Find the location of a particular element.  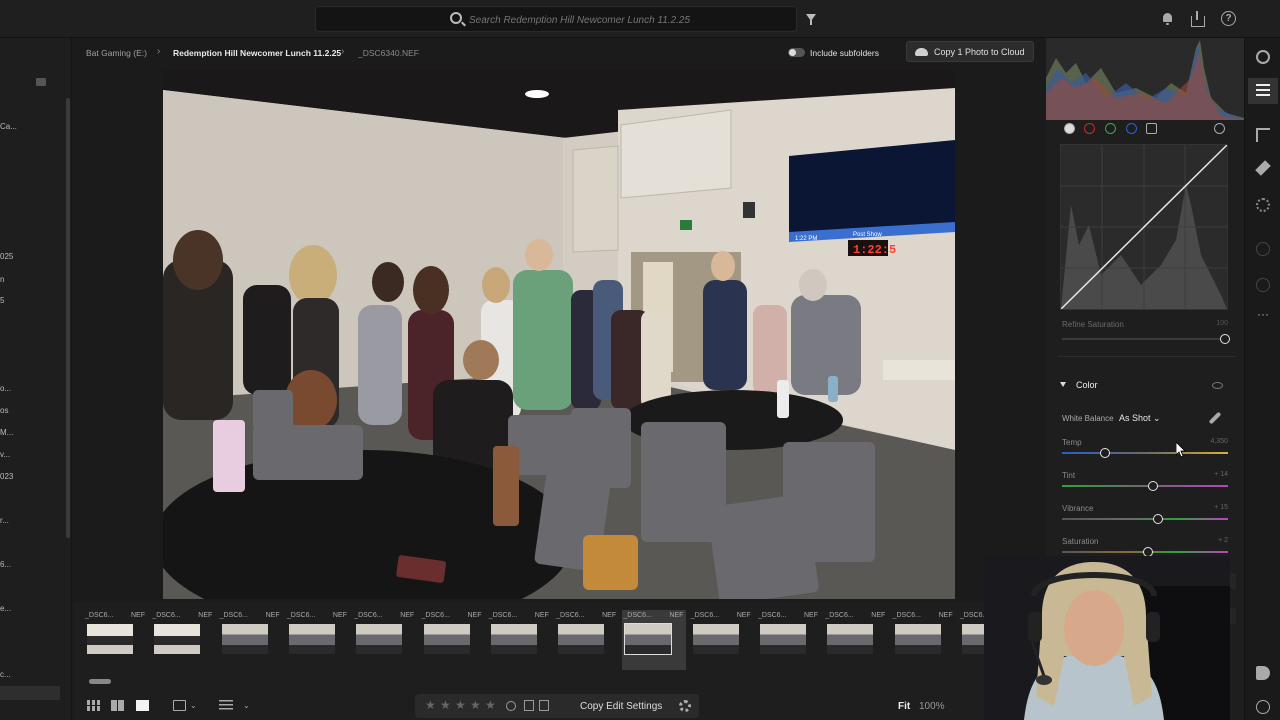

zoom-fit-button: Fit is located at coordinates (904, 706).